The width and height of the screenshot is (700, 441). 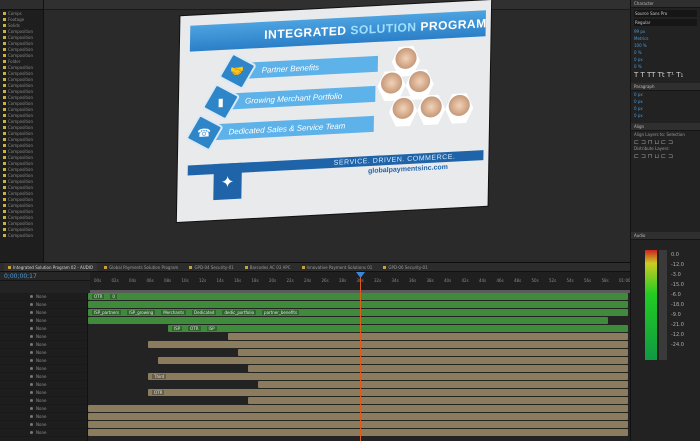 I want to click on font-family-select: Source Sans Pro, so click(x=665, y=13).